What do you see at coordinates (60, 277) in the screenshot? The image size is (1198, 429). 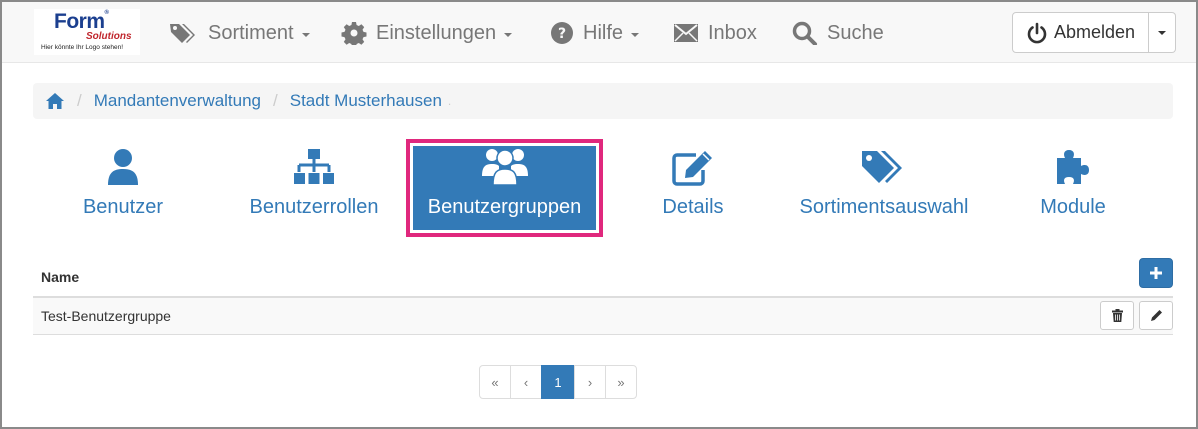 I see `table-header-name: Name` at bounding box center [60, 277].